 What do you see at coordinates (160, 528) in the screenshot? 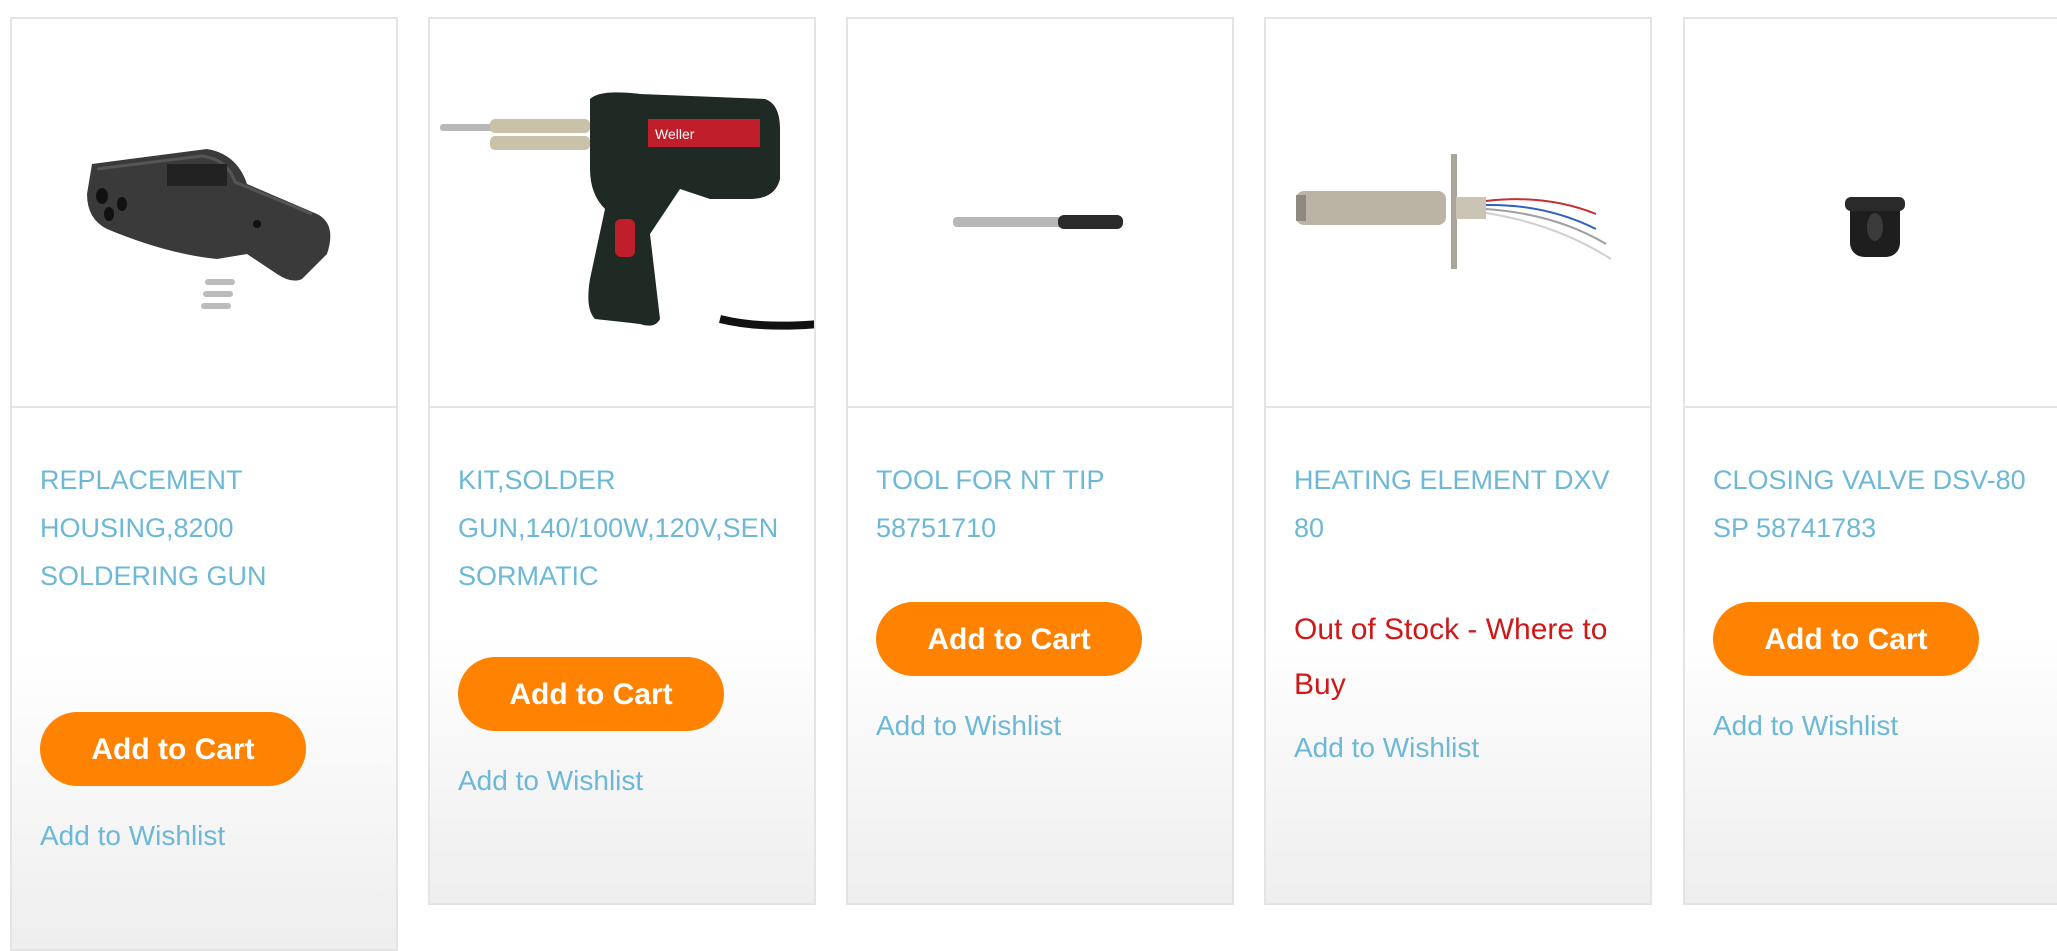
I see `product-title-link: REPLACEMENT HOUSING,8200 SOLDERING GUN` at bounding box center [160, 528].